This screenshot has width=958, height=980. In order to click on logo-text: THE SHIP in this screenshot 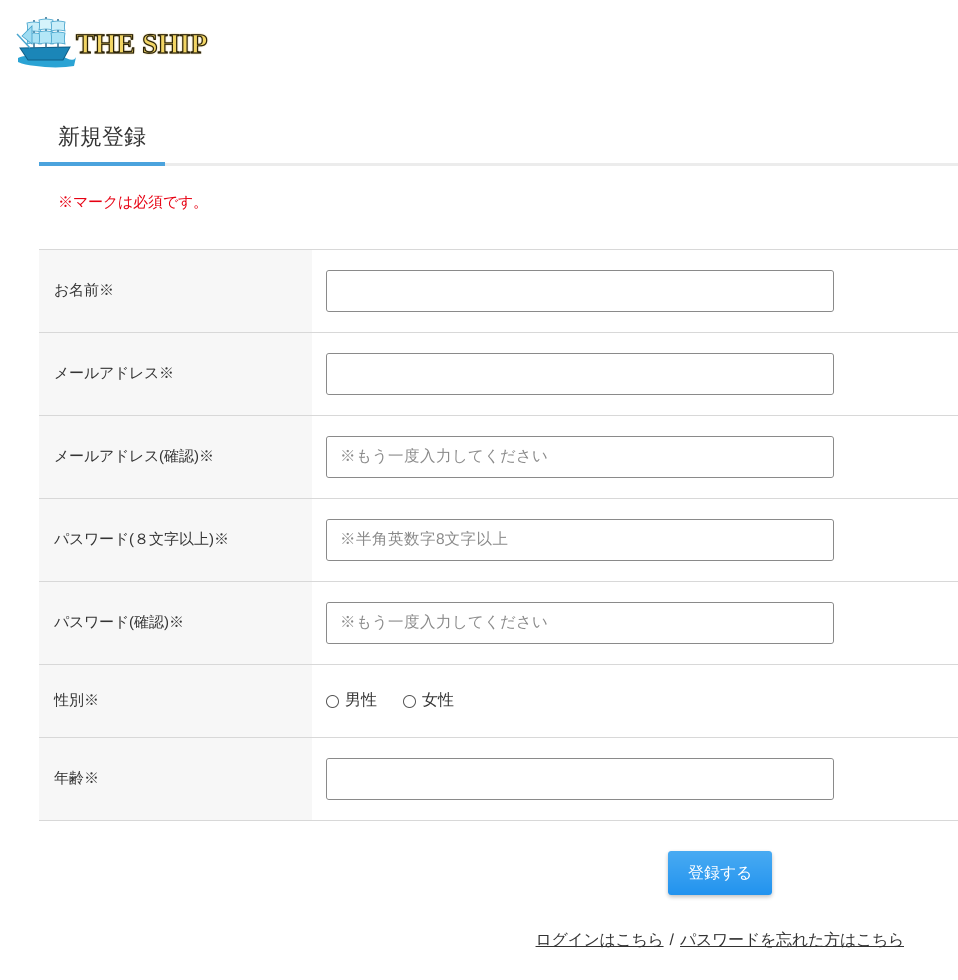, I will do `click(142, 45)`.